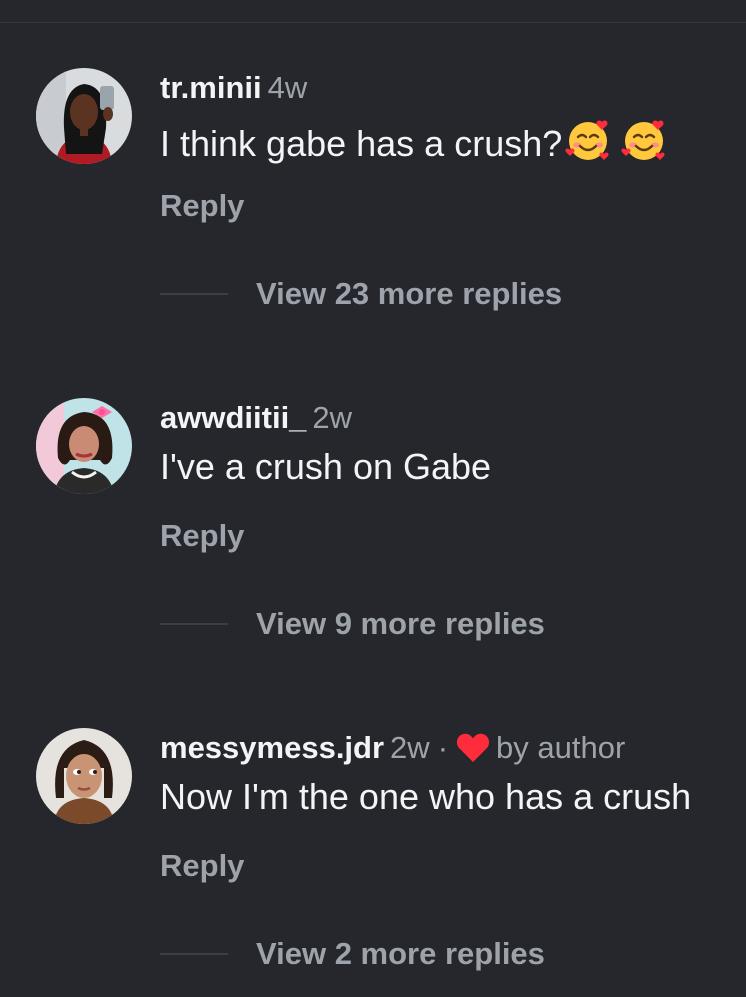  What do you see at coordinates (272, 747) in the screenshot?
I see `username: messymess.jdr` at bounding box center [272, 747].